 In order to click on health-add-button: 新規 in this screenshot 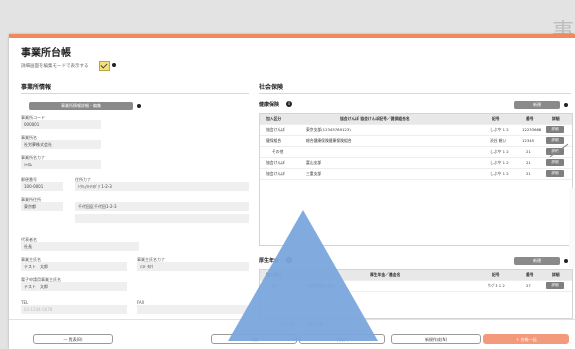, I will do `click(537, 105)`.